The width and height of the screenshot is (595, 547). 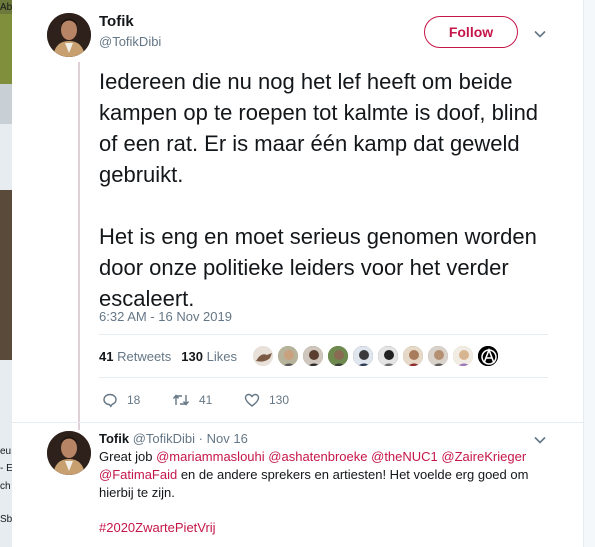 What do you see at coordinates (106, 356) in the screenshot?
I see `retweets-count: 41` at bounding box center [106, 356].